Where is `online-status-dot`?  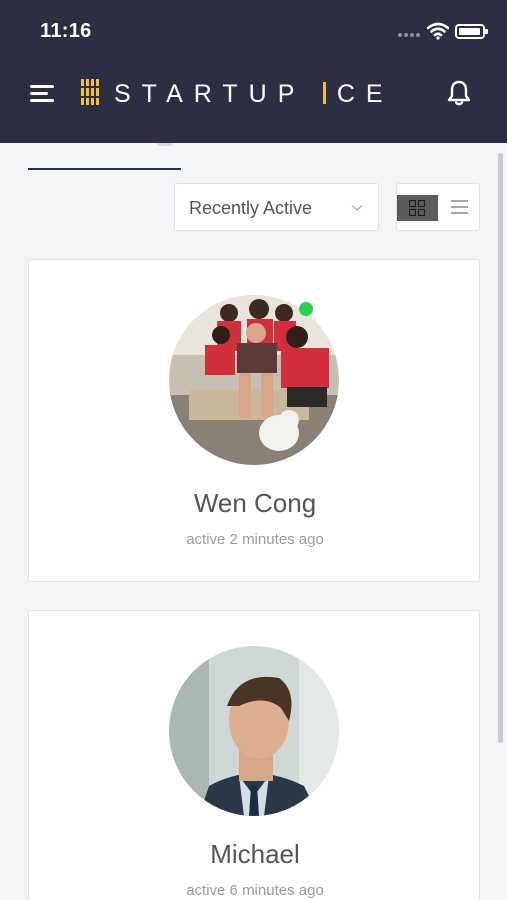
online-status-dot is located at coordinates (306, 309).